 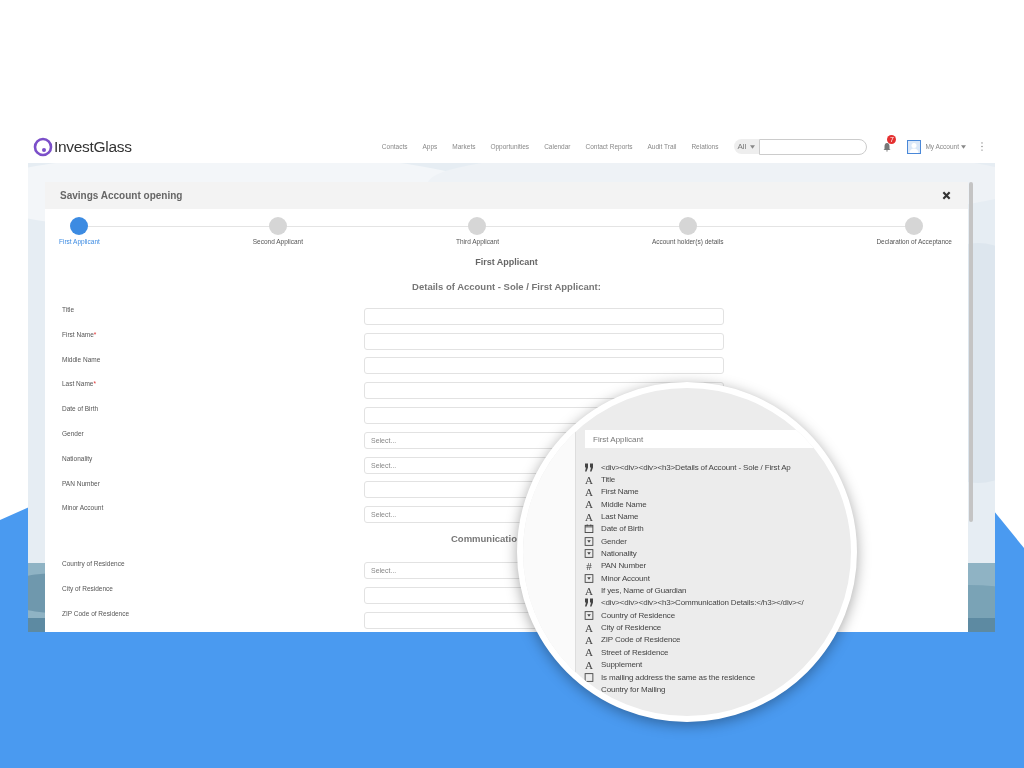 What do you see at coordinates (633, 689) in the screenshot?
I see `field-list-item: Country for Mailing` at bounding box center [633, 689].